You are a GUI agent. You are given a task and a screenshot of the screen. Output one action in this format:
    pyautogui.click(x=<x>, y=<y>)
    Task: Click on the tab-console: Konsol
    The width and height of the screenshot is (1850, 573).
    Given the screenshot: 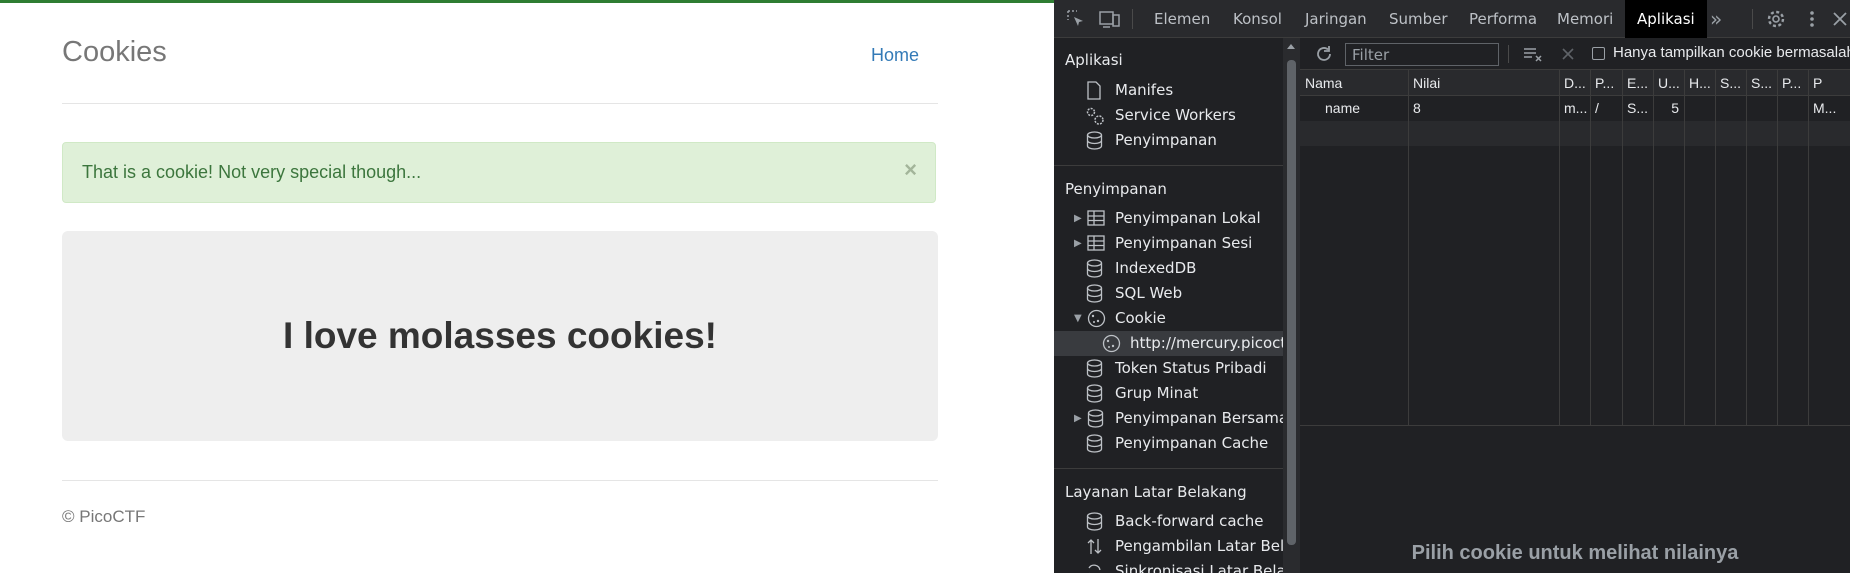 What is the action you would take?
    pyautogui.click(x=1257, y=19)
    